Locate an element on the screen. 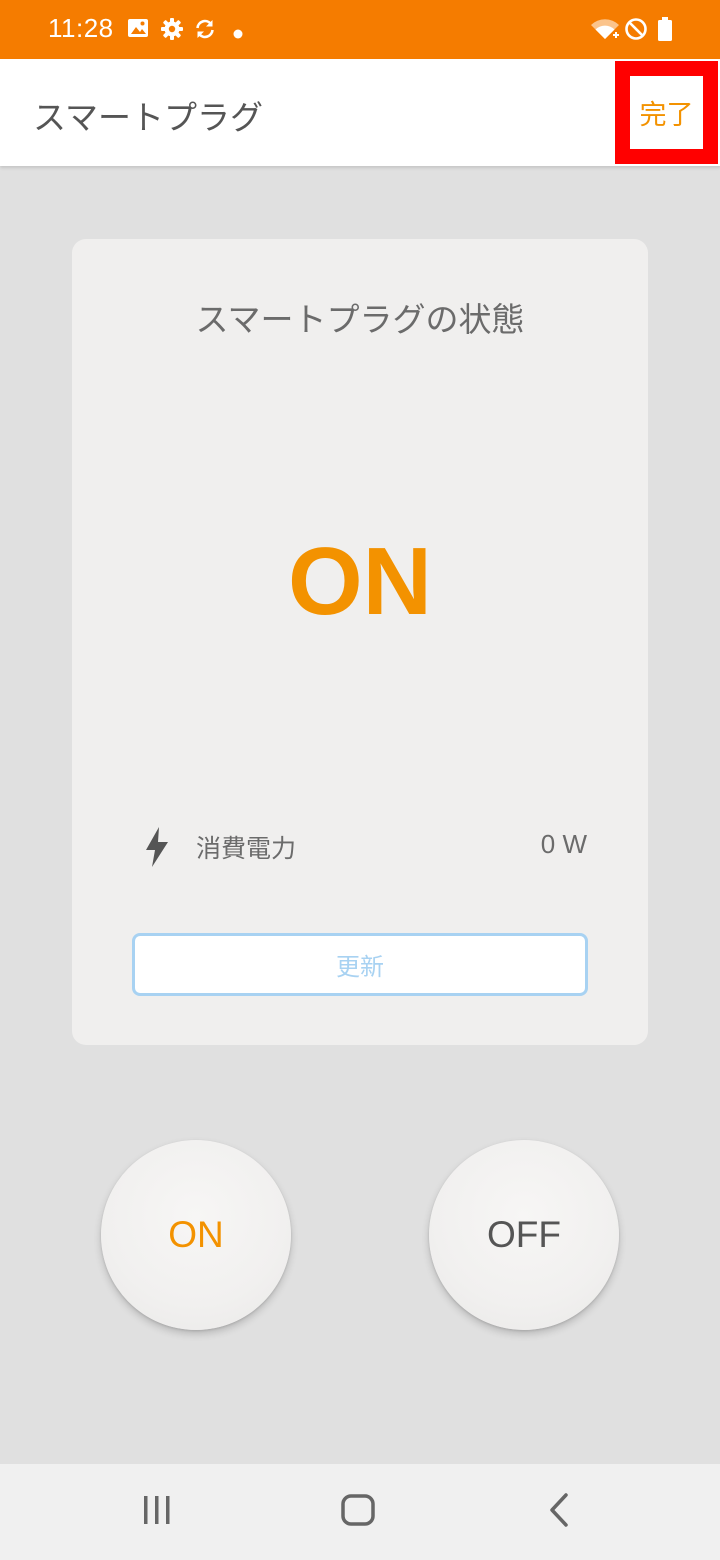 The width and height of the screenshot is (720, 1560). lightning-bolt-icon is located at coordinates (157, 849).